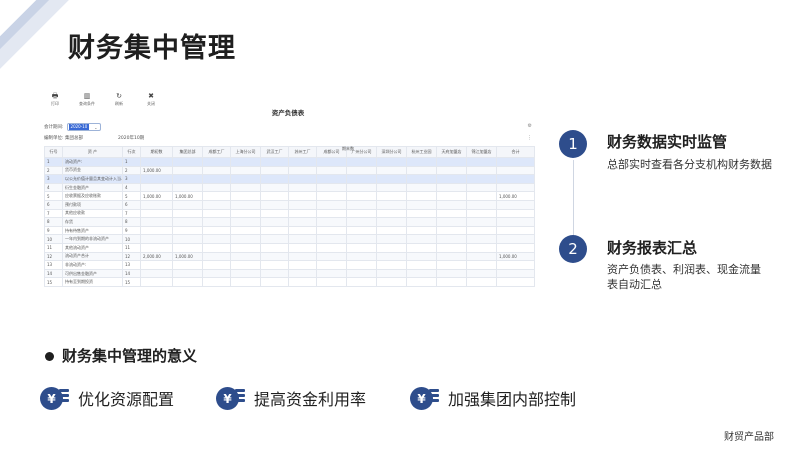 The height and width of the screenshot is (450, 800). I want to click on column-header: 行号, so click(53, 152).